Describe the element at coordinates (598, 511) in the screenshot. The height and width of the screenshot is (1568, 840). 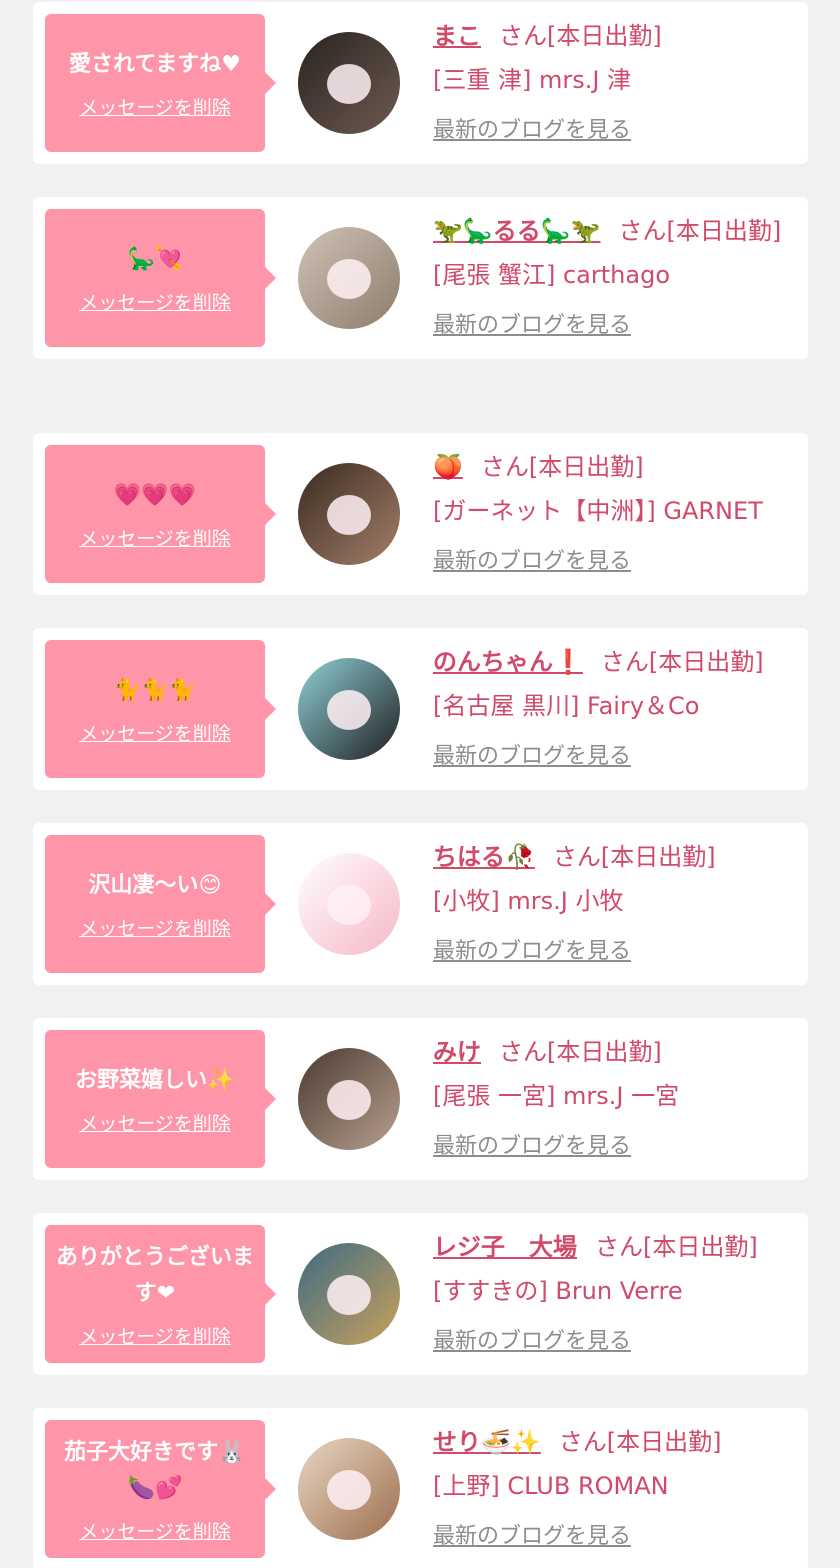
I see `shop-name: [ガーネット【中洲】] GARNET` at that location.